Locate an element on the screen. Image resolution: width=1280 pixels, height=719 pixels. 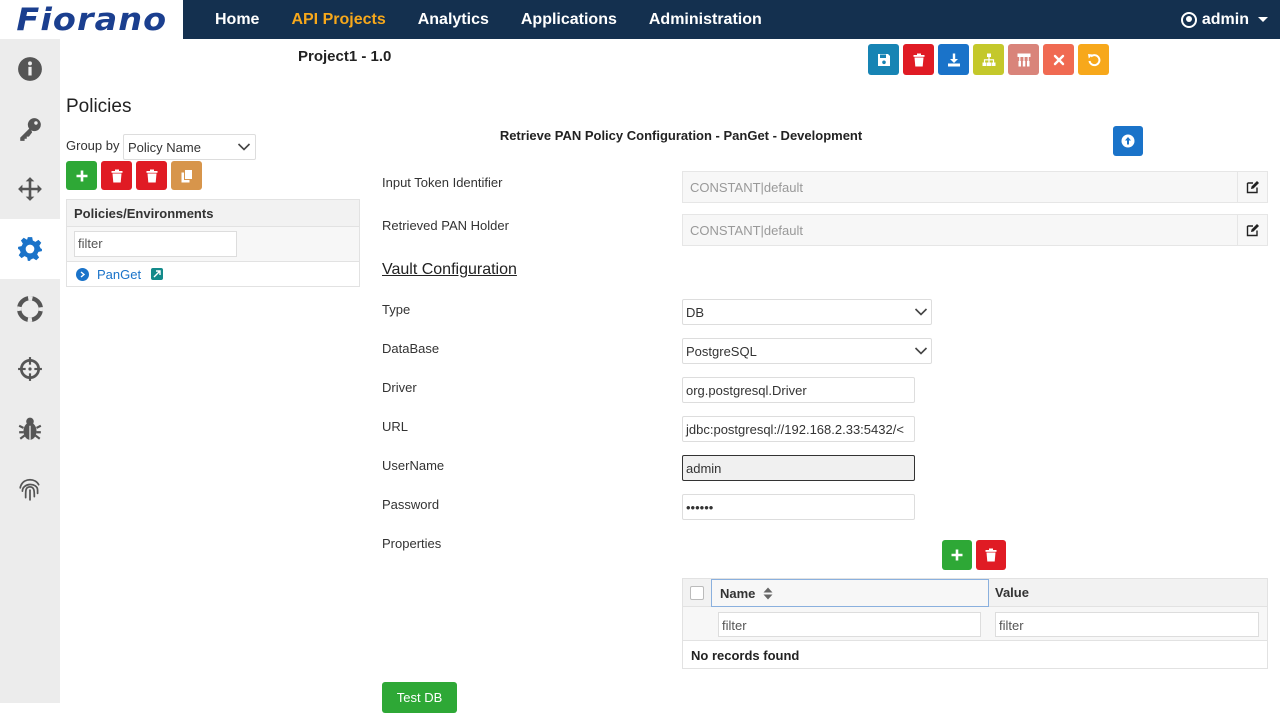
delete-environment-button is located at coordinates (151, 175).